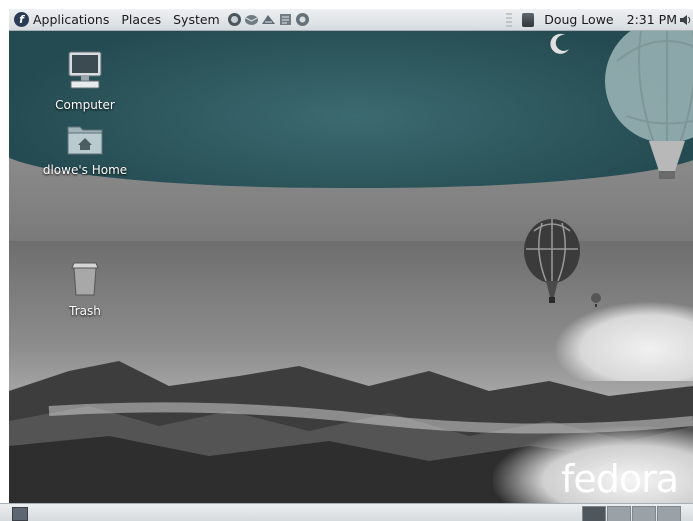 Image resolution: width=693 pixels, height=521 pixels. What do you see at coordinates (552, 261) in the screenshot?
I see `hot-air-balloon-medium` at bounding box center [552, 261].